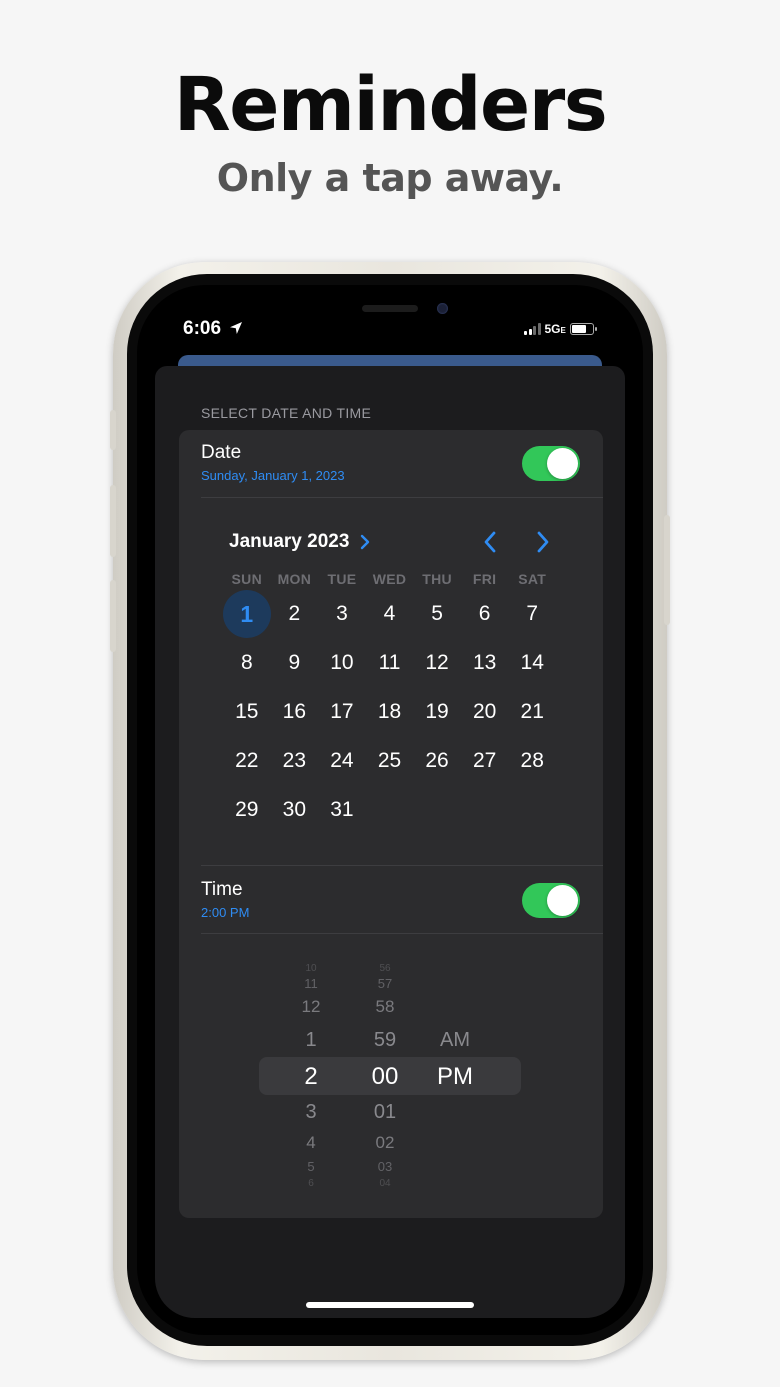  I want to click on mute-switch, so click(113, 430).